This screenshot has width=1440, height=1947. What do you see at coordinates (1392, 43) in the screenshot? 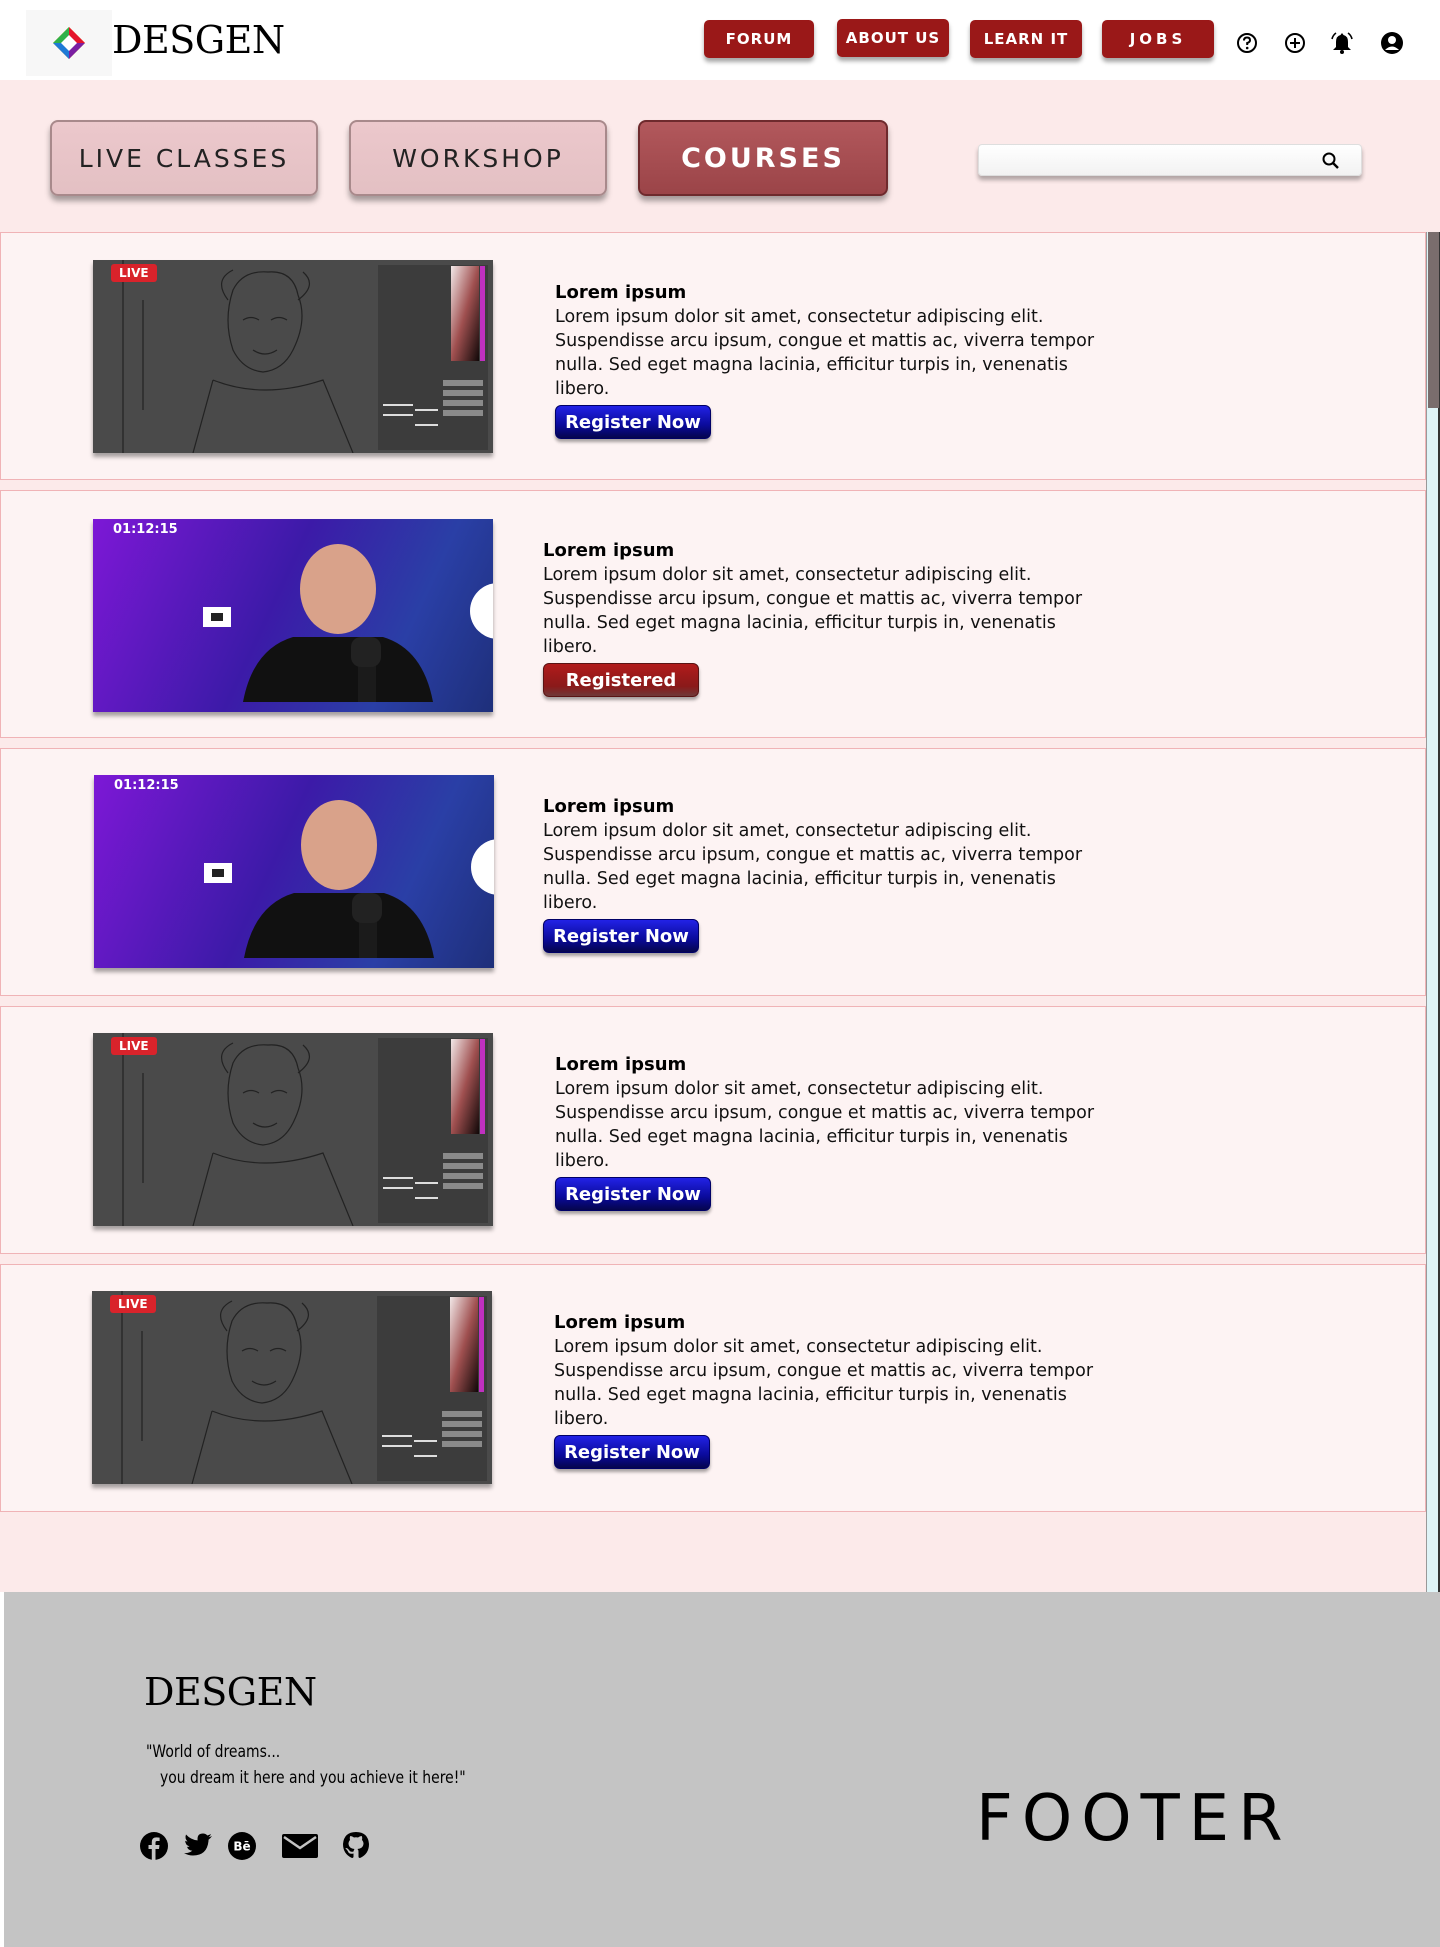
I see `account-icon` at bounding box center [1392, 43].